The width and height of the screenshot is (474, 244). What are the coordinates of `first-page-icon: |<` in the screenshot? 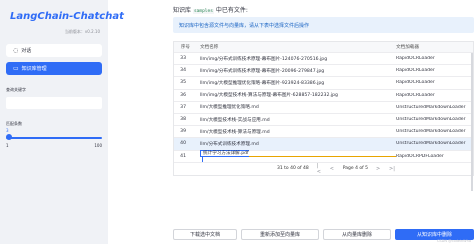 It's located at (319, 169).